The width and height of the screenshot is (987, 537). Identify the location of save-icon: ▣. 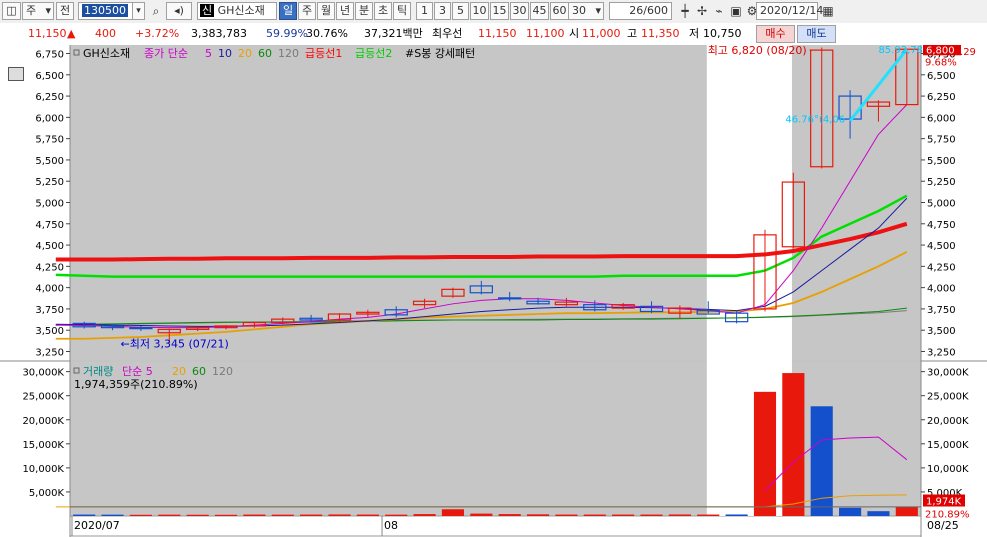
(736, 11).